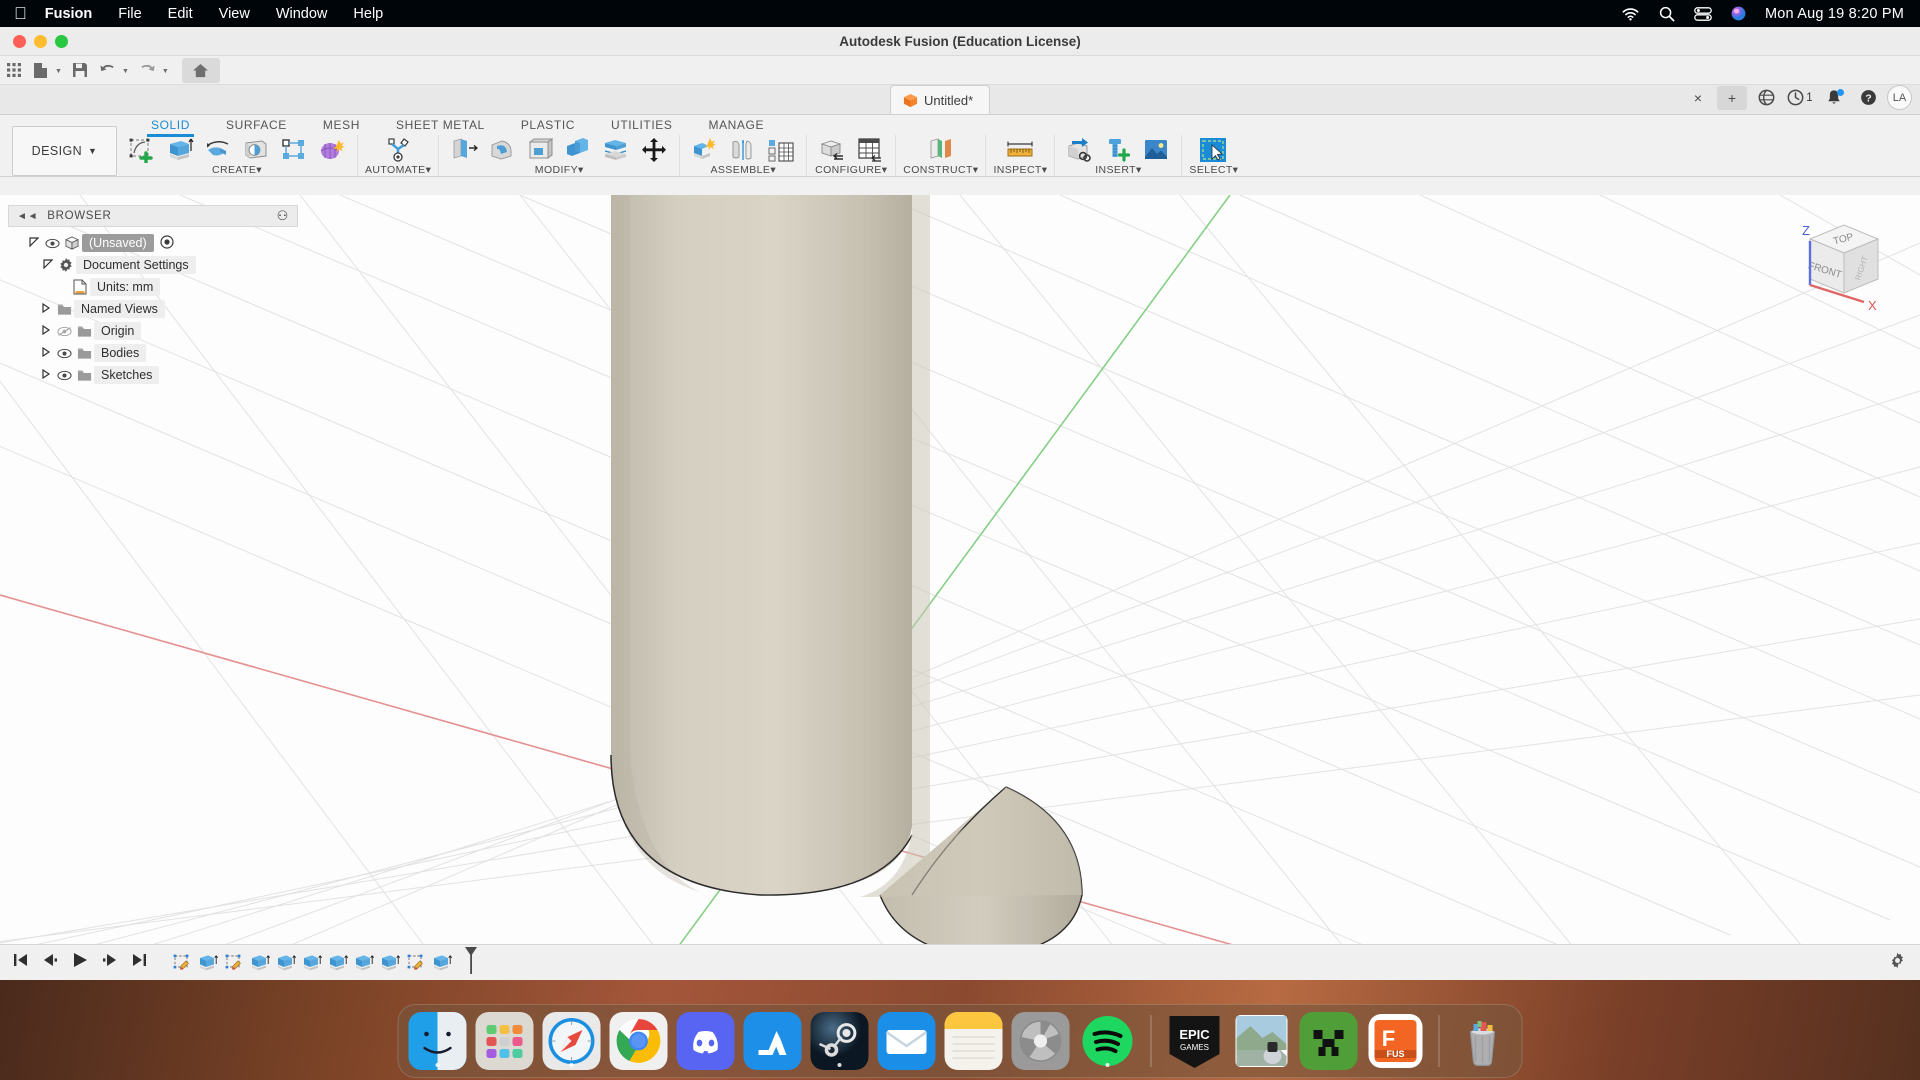 Image resolution: width=1920 pixels, height=1080 pixels. Describe the element at coordinates (69, 14) in the screenshot. I see `menu-item-fusion: Fusion` at that location.